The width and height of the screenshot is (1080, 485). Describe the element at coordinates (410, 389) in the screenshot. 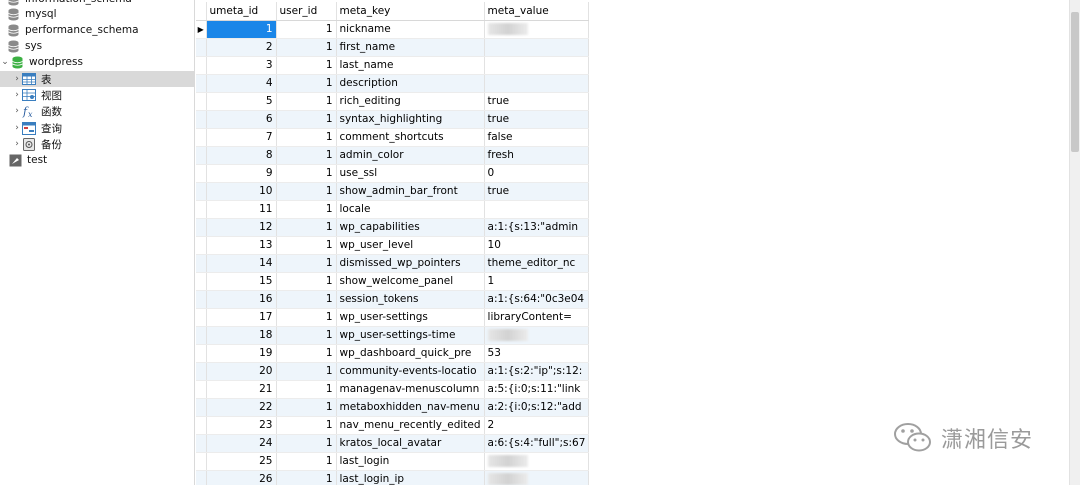

I see `cell-meta-key: managenav-menuscolumn` at that location.